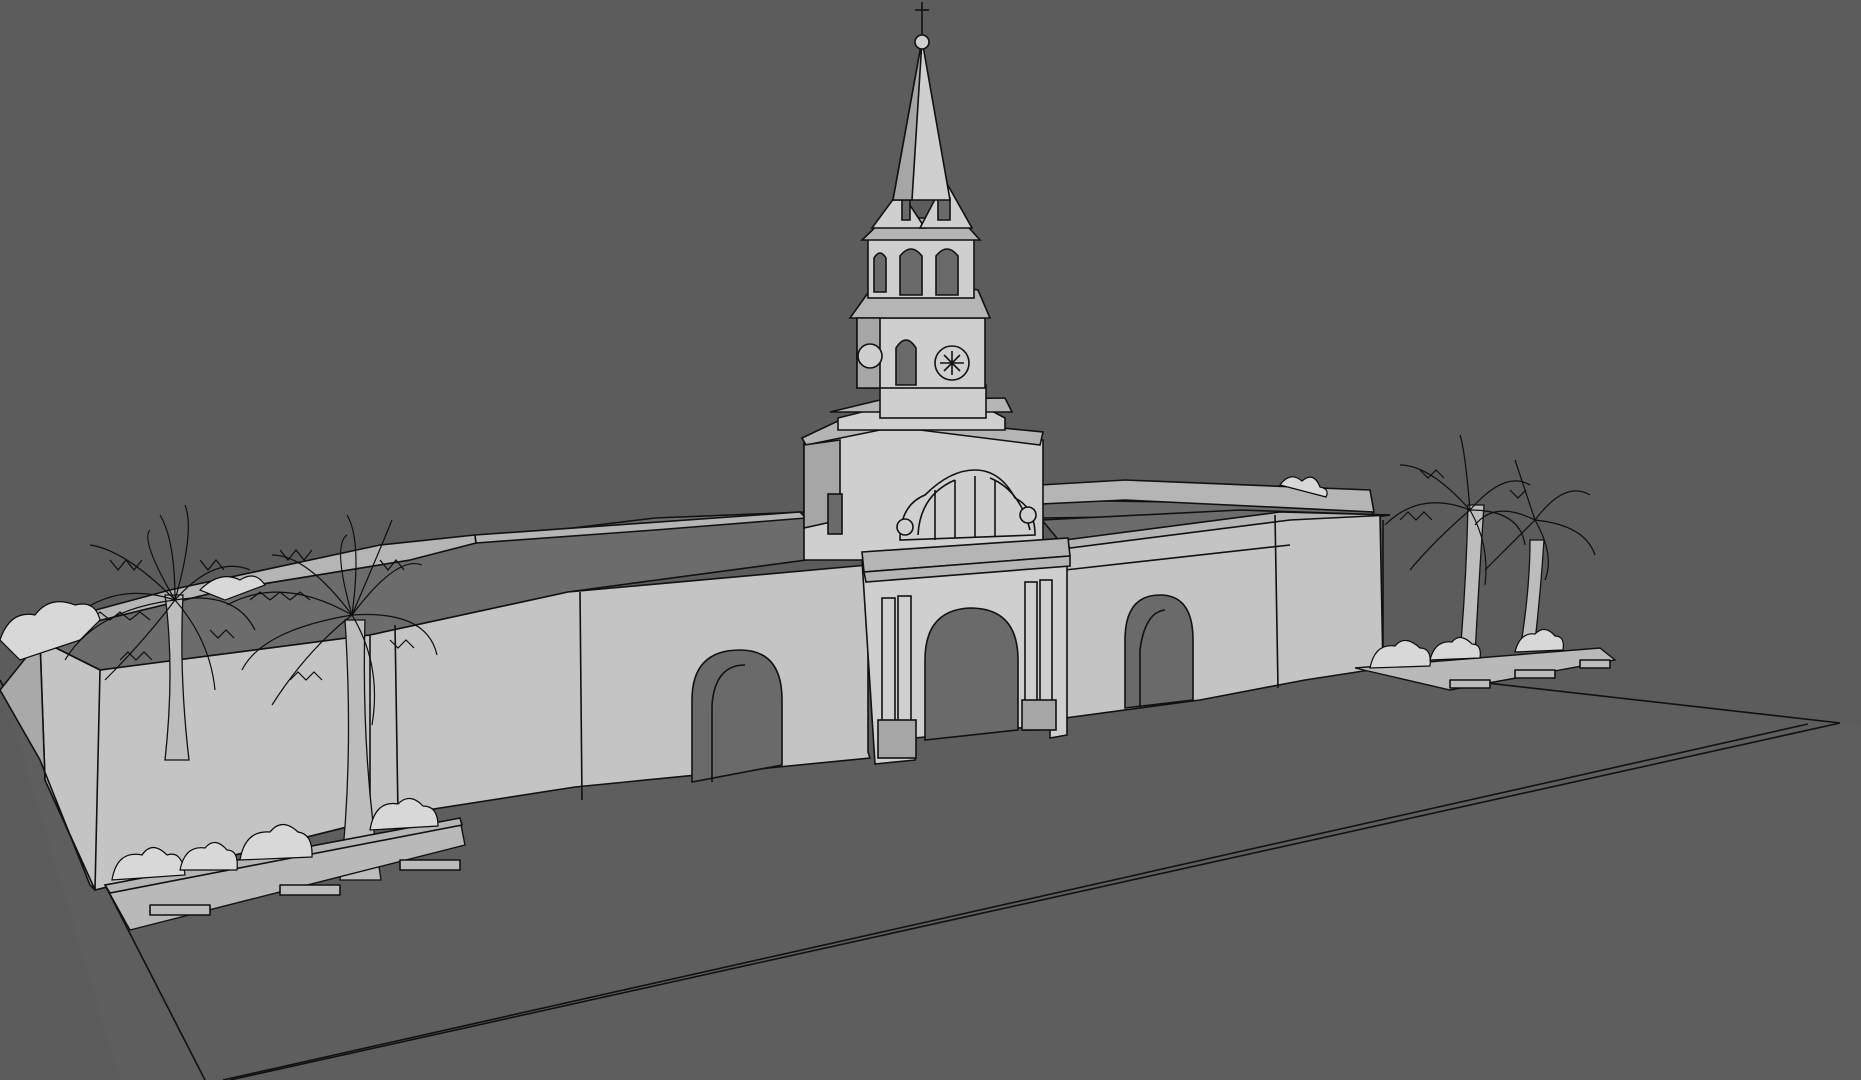  I want to click on arch-left, so click(737, 716).